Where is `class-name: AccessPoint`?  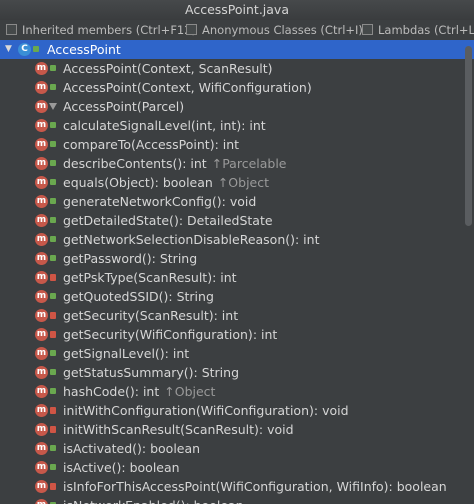 class-name: AccessPoint is located at coordinates (84, 49).